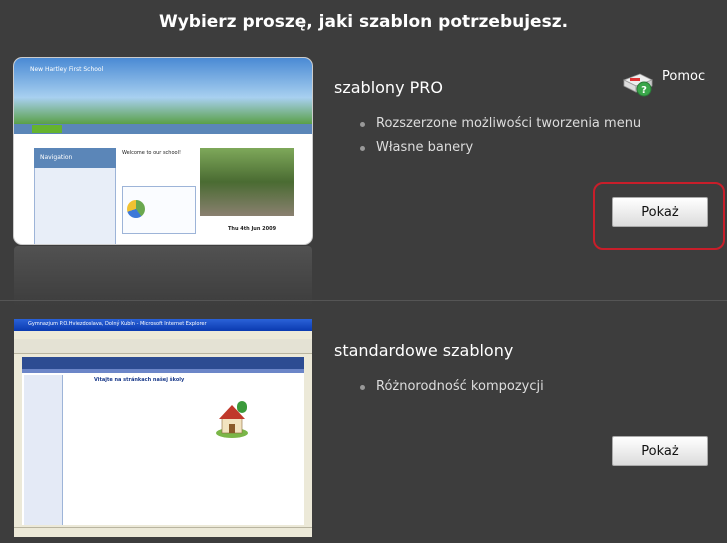 Image resolution: width=727 pixels, height=543 pixels. I want to click on help-icon: ?, so click(639, 84).